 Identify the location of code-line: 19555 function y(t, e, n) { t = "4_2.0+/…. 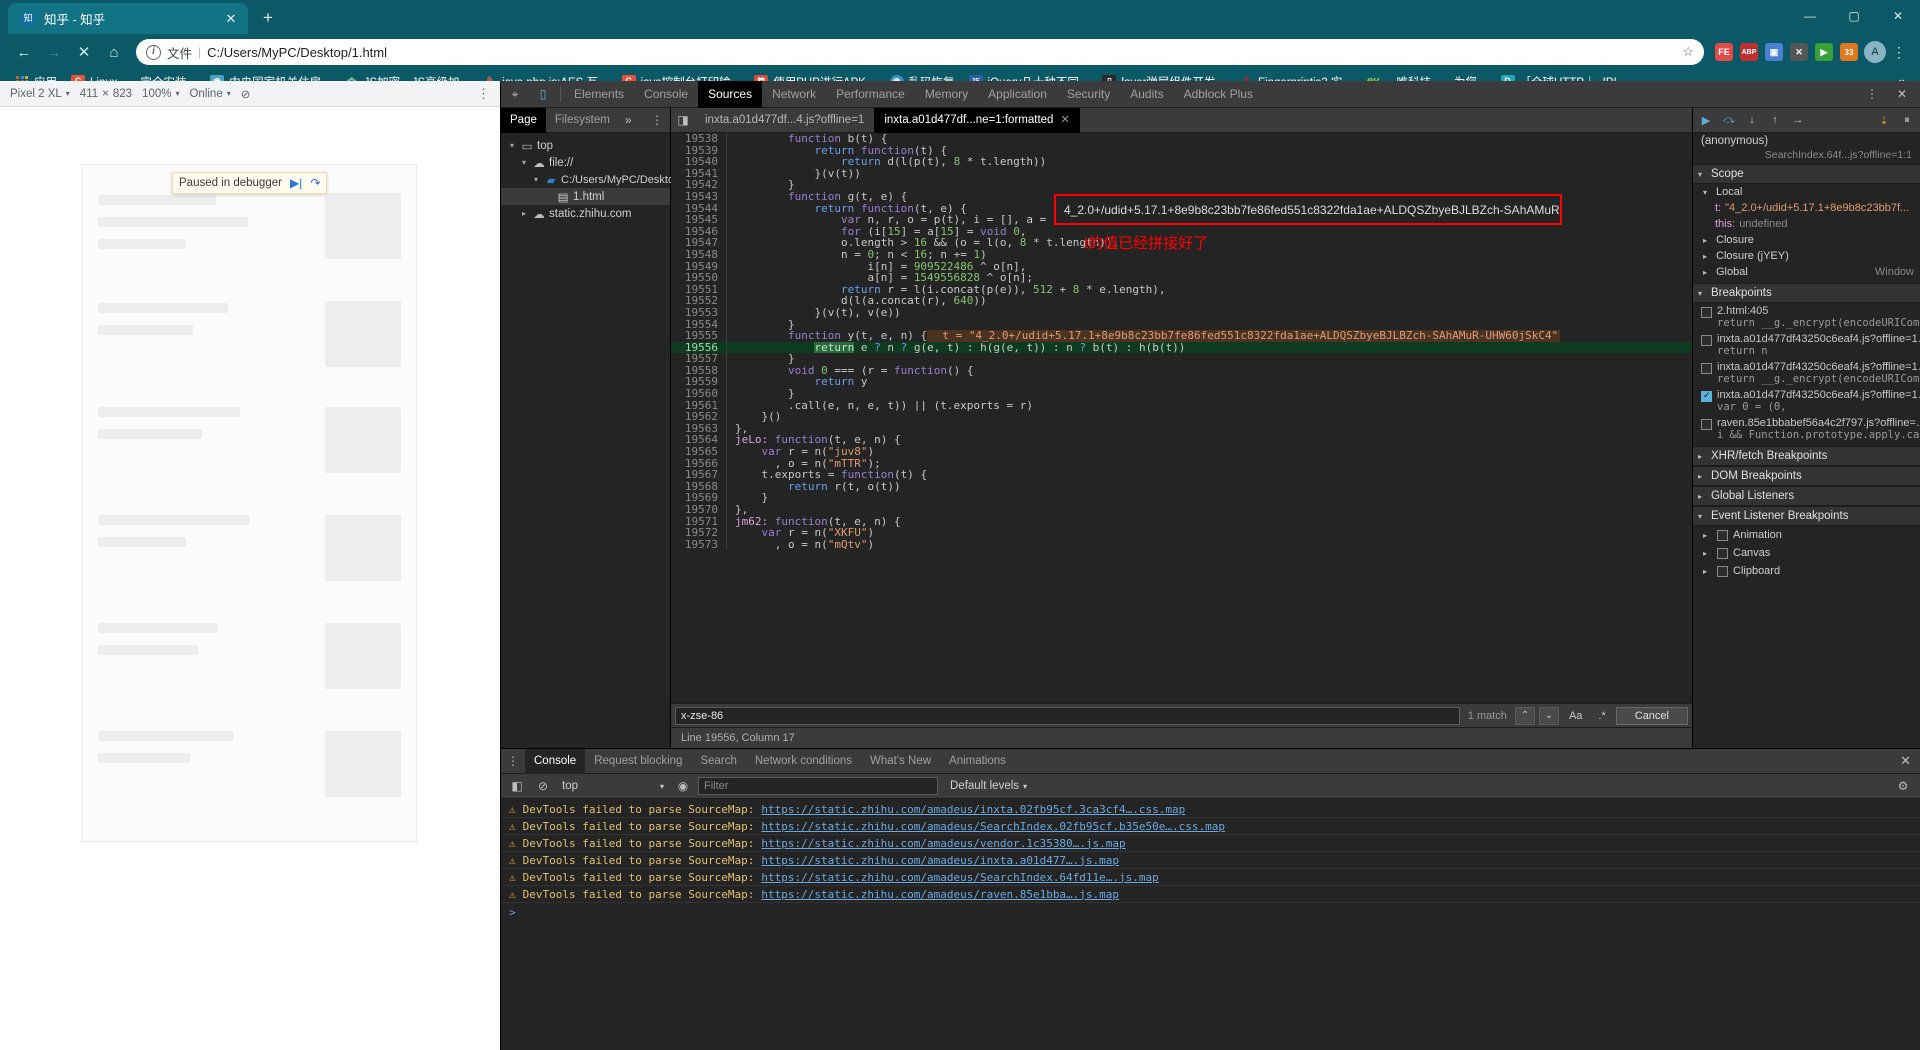
(1181, 336).